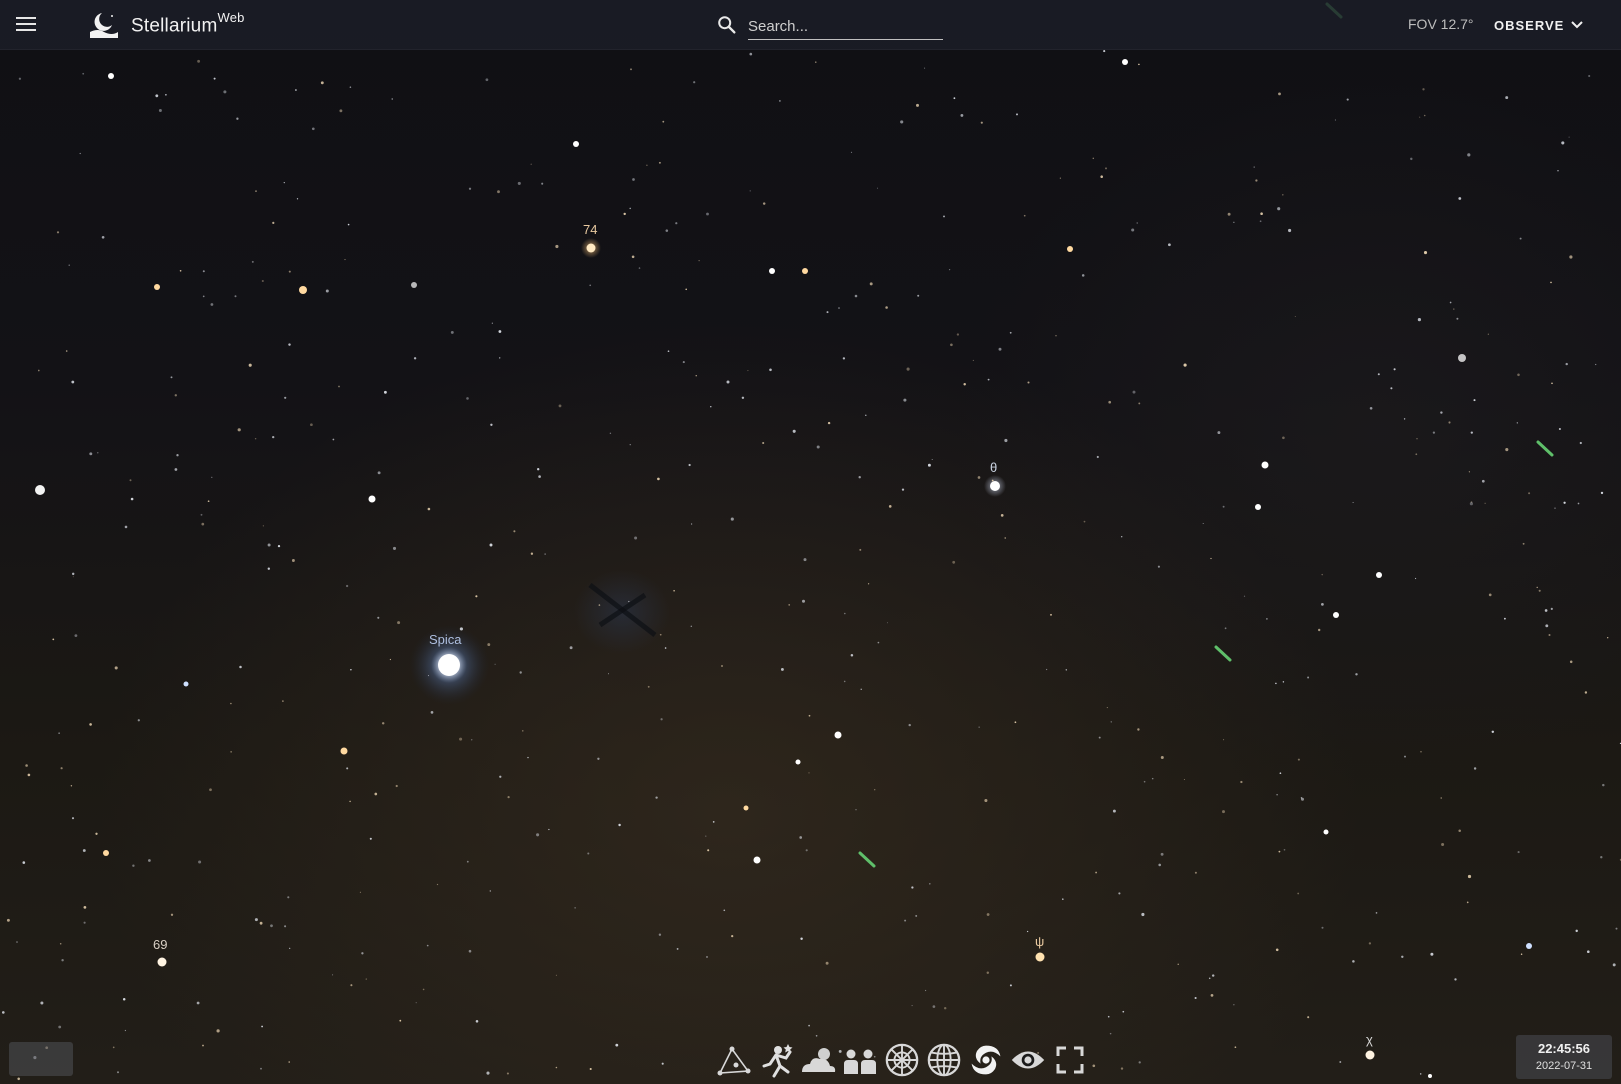 This screenshot has width=1621, height=1084. I want to click on label-74: 74, so click(590, 229).